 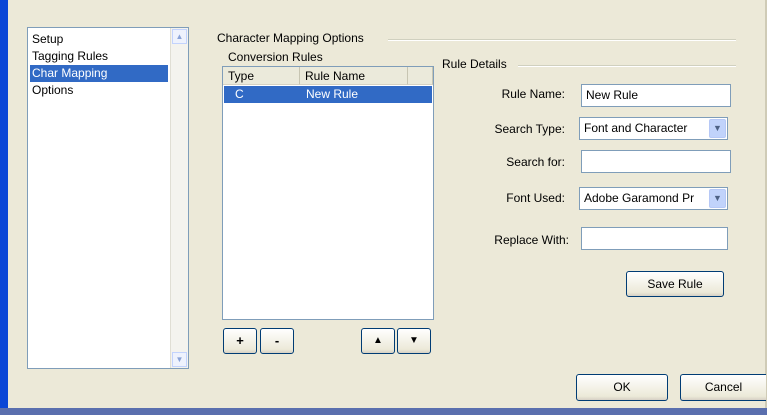 I want to click on font-used-select: Adobe Garamond Pr ▼, so click(x=653, y=198).